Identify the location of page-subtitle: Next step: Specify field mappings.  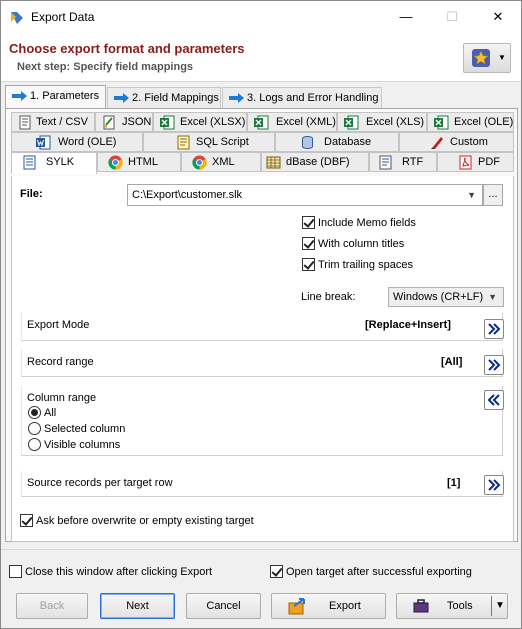
(105, 67).